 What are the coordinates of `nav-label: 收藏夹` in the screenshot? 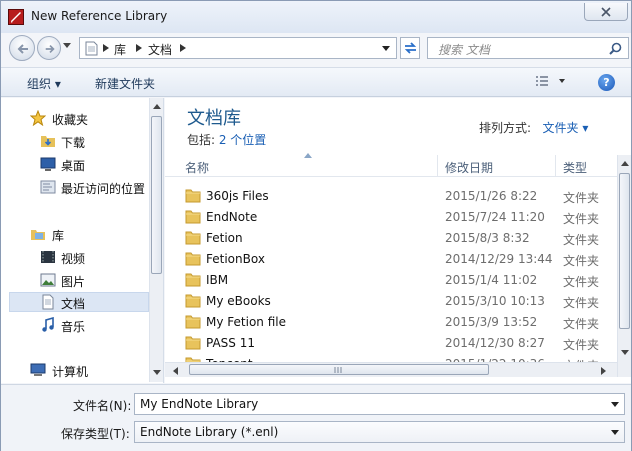 It's located at (70, 120).